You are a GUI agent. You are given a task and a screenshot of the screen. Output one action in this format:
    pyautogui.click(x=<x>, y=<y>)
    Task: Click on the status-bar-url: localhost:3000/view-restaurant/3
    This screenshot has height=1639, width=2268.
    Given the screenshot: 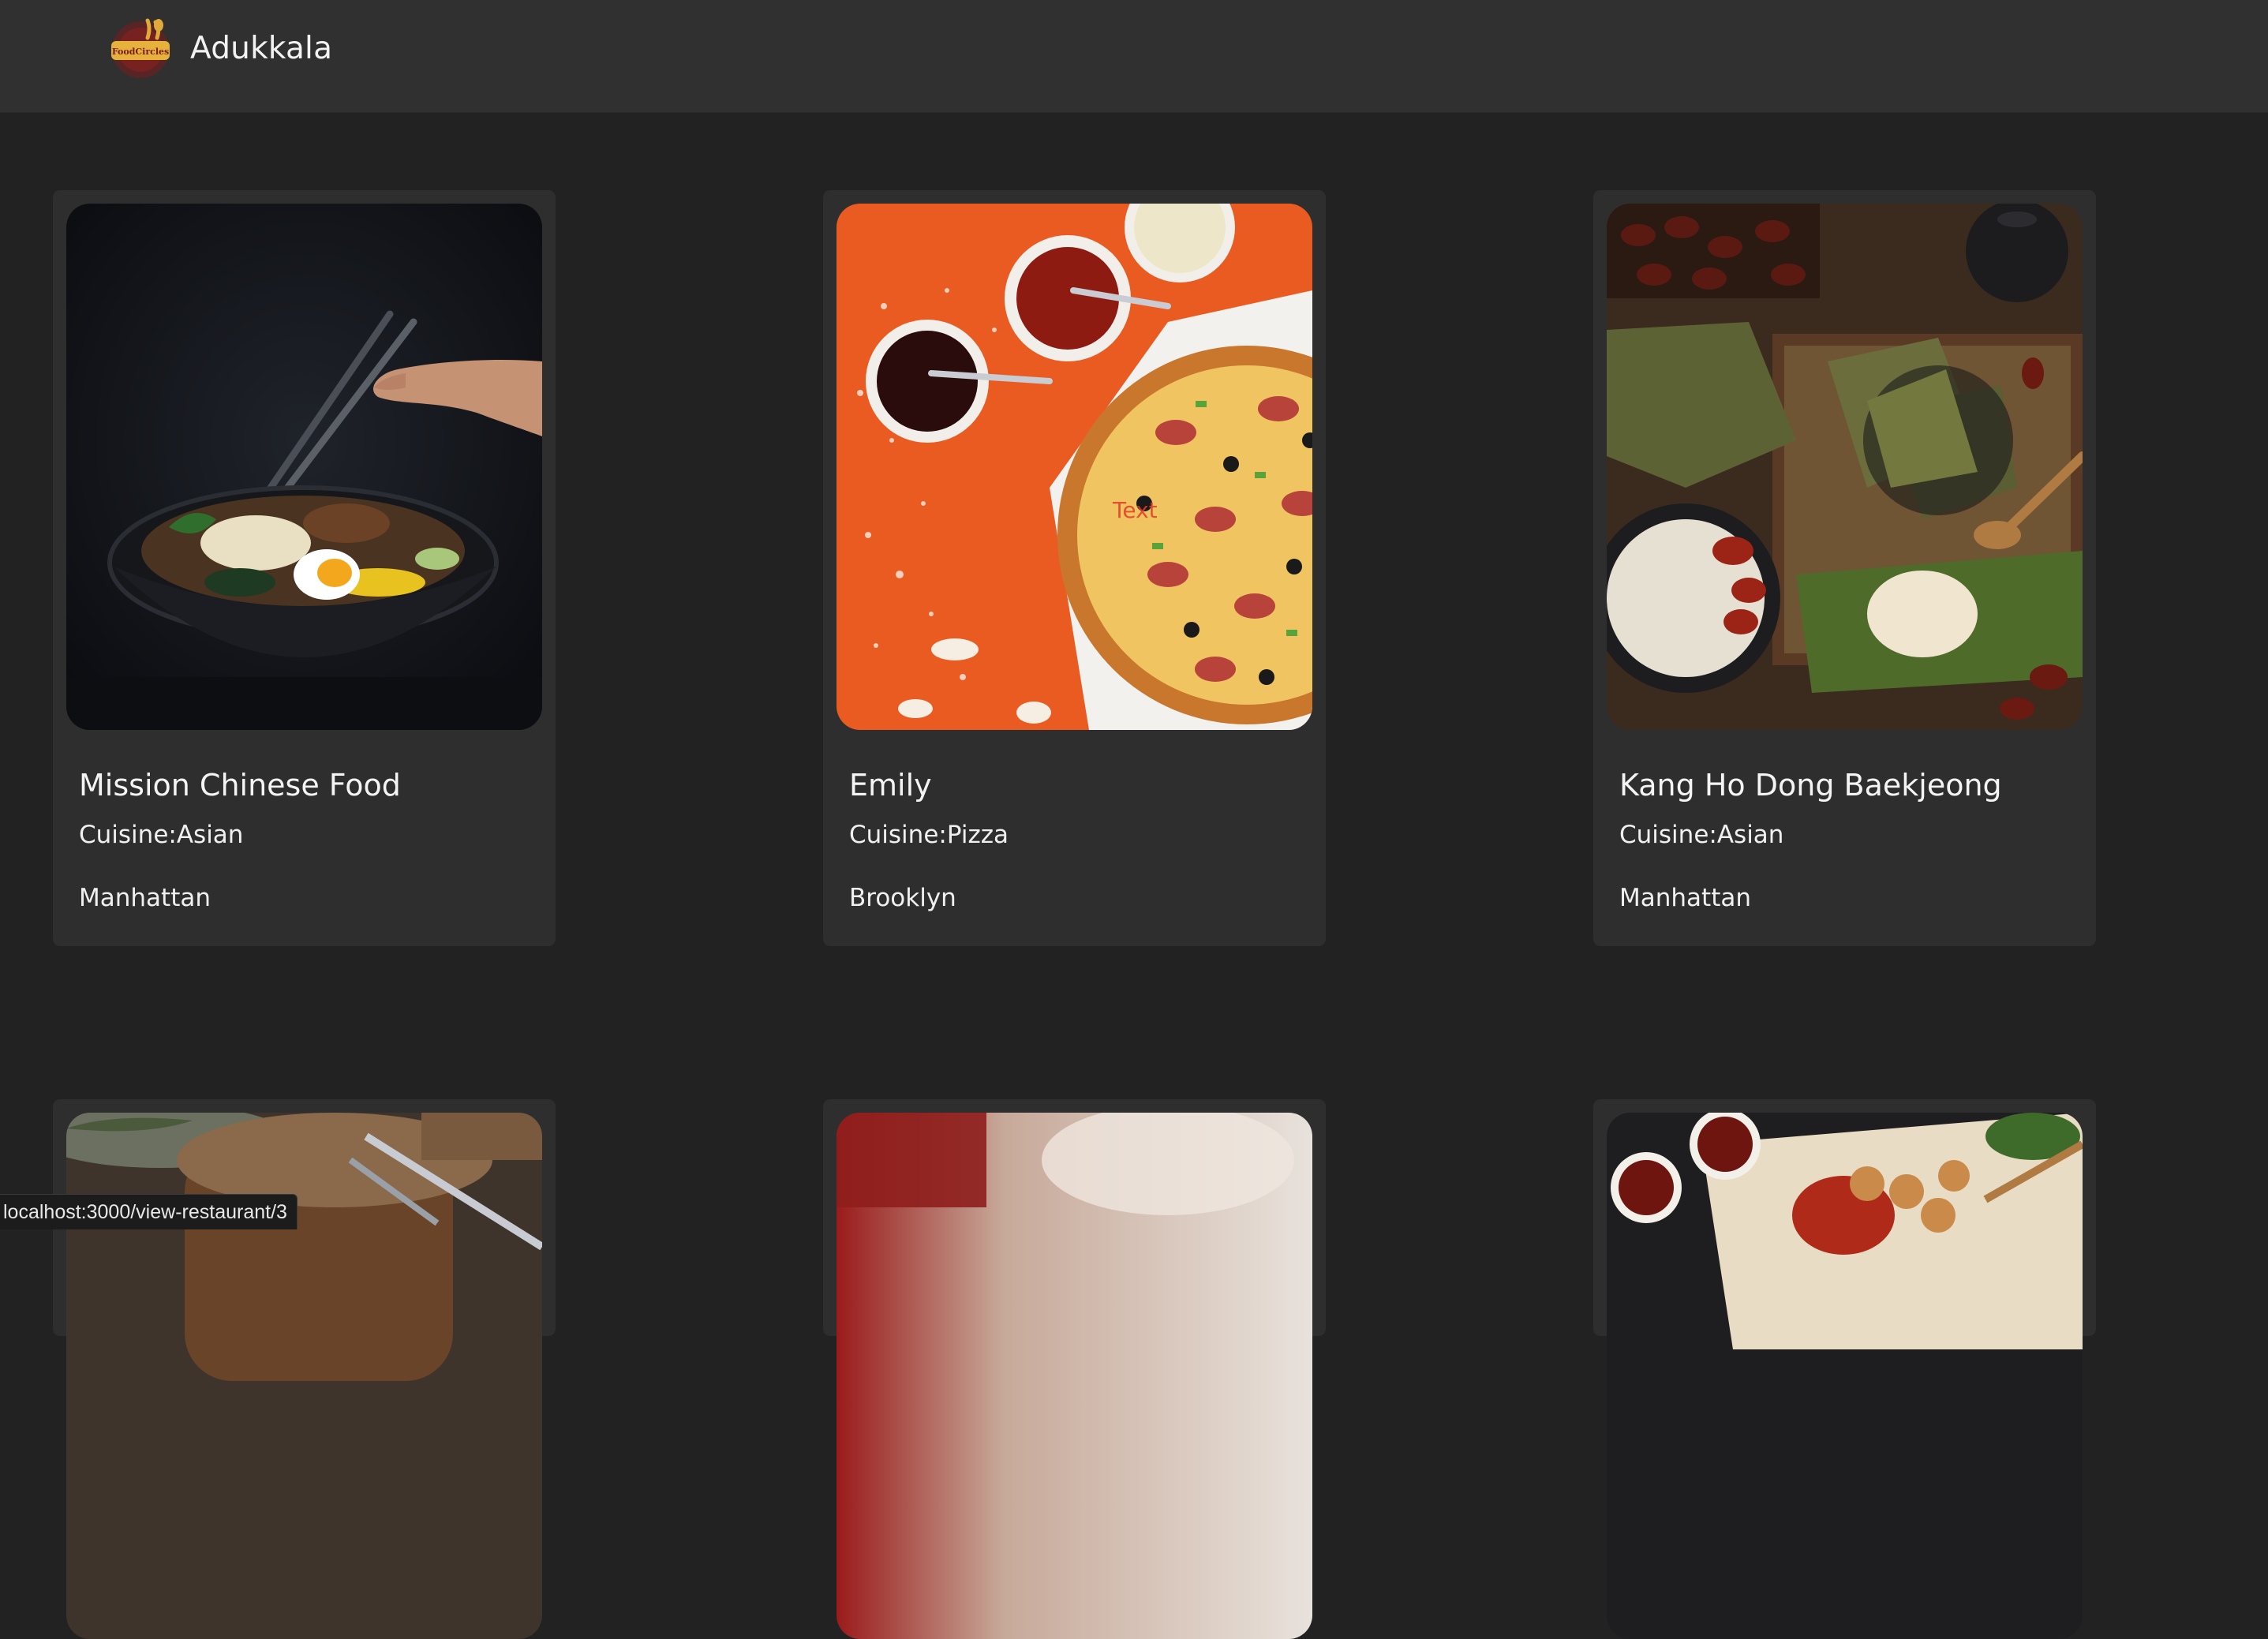 What is the action you would take?
    pyautogui.click(x=149, y=1211)
    